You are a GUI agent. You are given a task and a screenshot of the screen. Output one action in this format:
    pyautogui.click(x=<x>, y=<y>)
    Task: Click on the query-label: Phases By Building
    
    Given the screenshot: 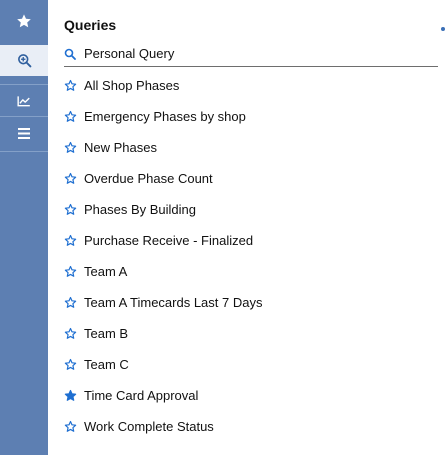 What is the action you would take?
    pyautogui.click(x=140, y=209)
    